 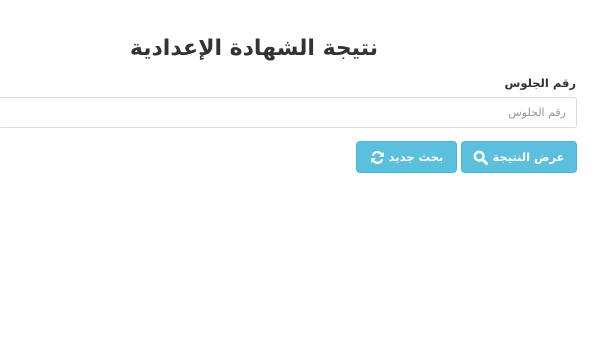 I want to click on new-search-button: بحث جديد, so click(x=406, y=157).